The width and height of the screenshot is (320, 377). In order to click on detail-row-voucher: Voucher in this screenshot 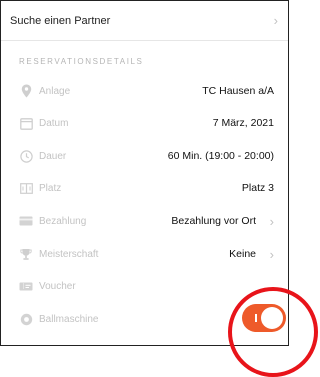, I will do `click(144, 286)`.